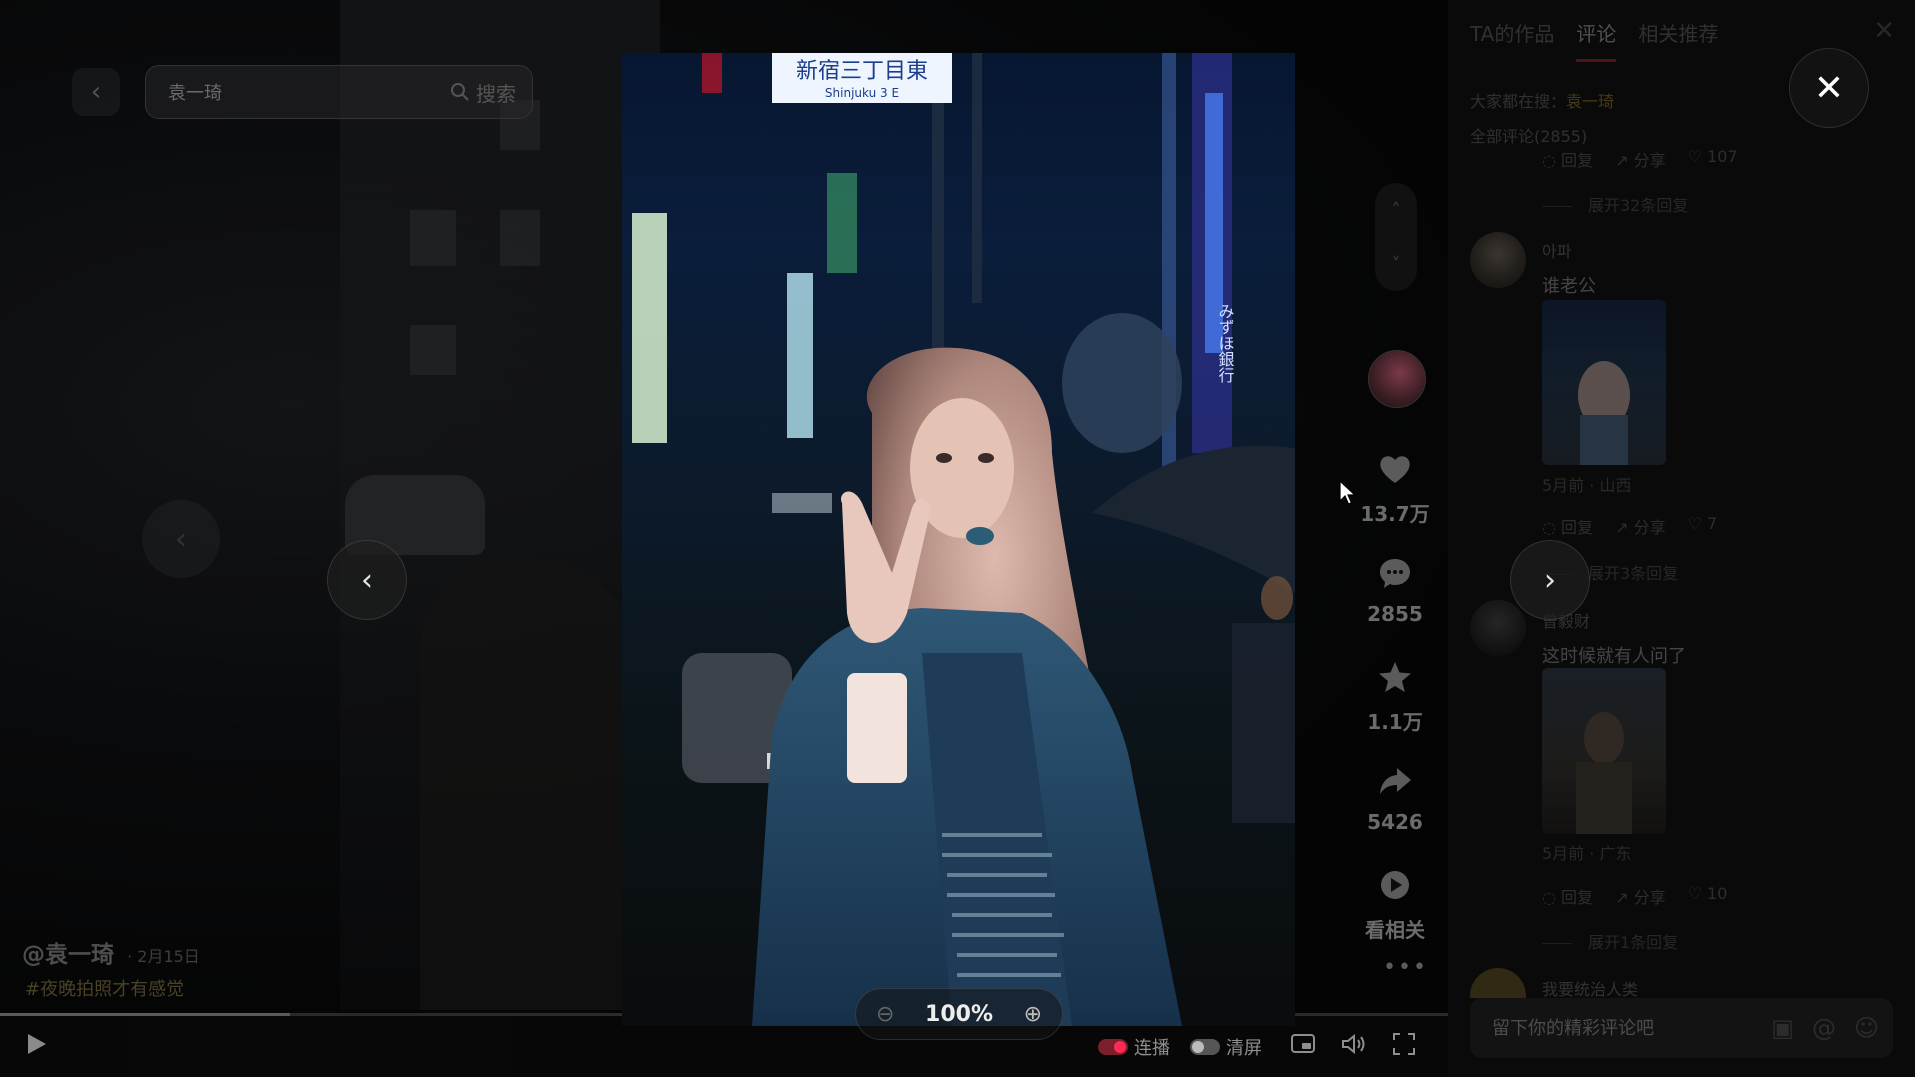 The width and height of the screenshot is (1915, 1077). I want to click on mouse-cursor-icon, so click(1348, 492).